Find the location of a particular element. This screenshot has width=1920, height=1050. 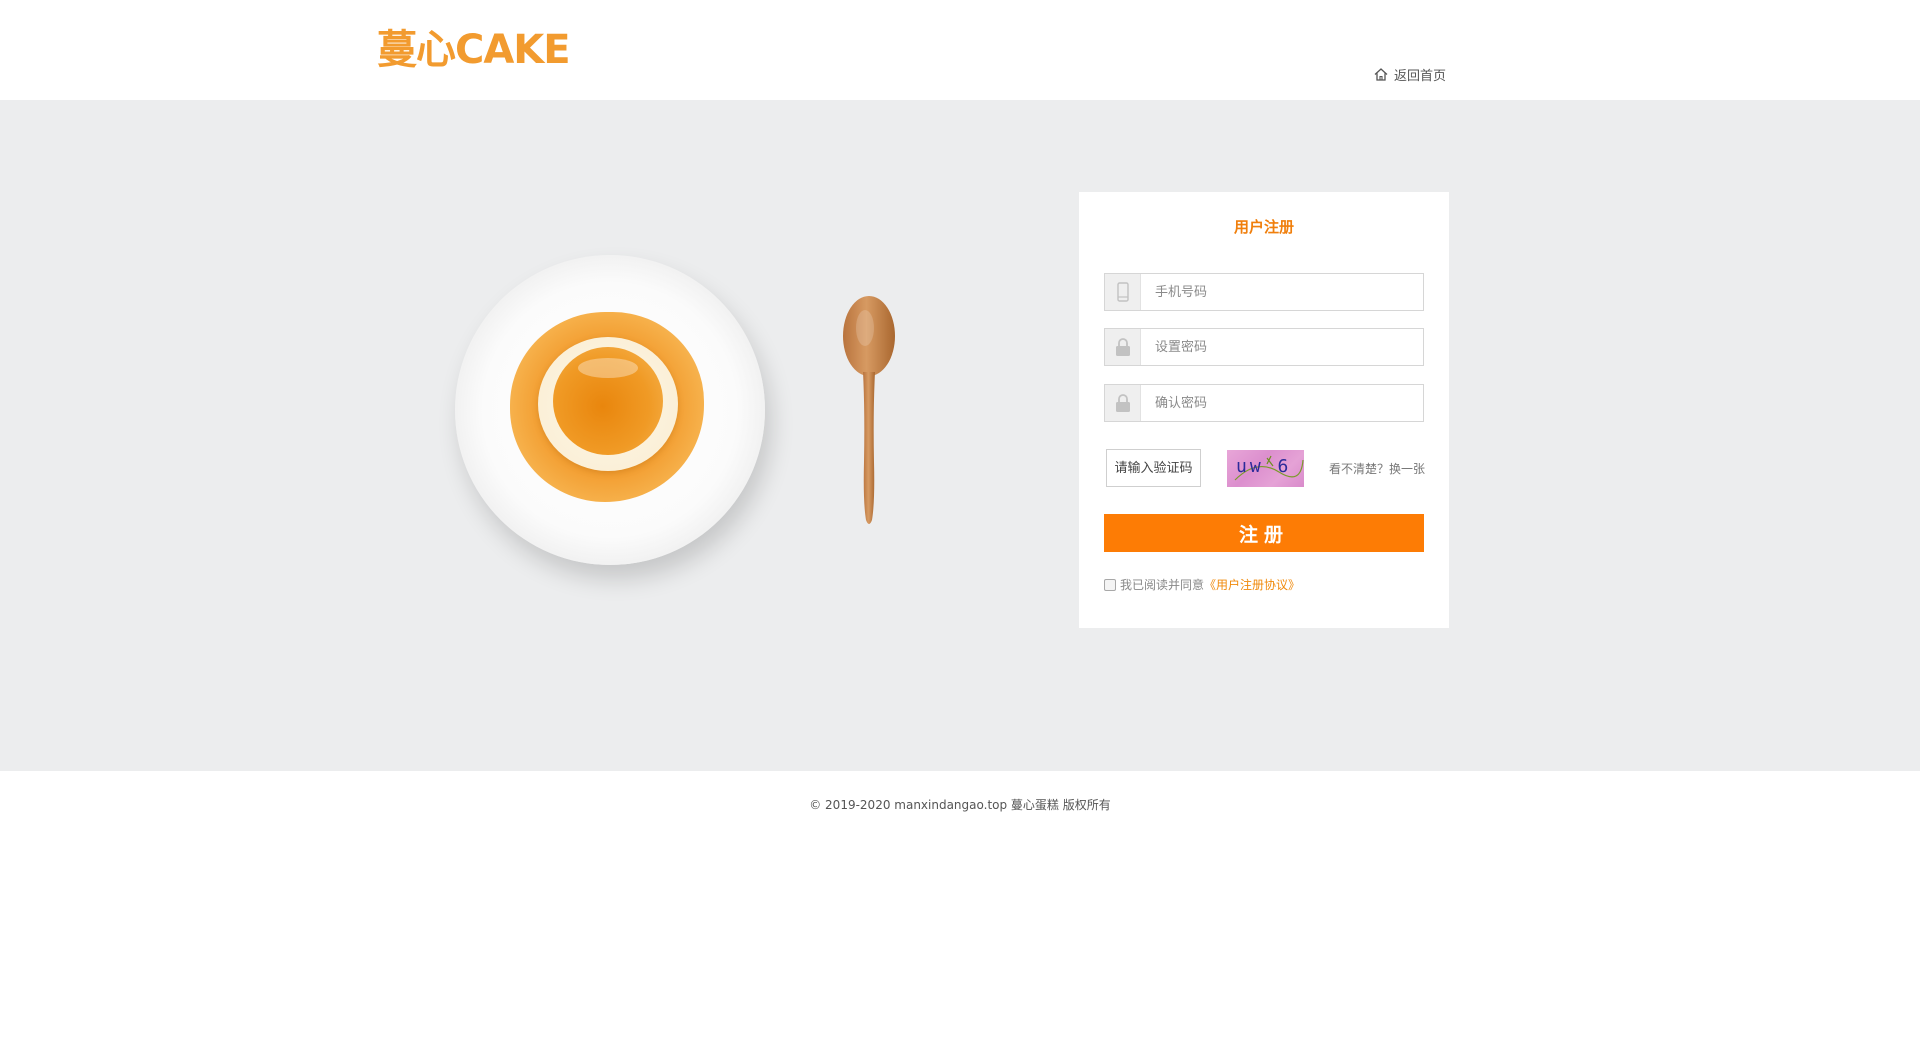

phone-input is located at coordinates (1282, 292).